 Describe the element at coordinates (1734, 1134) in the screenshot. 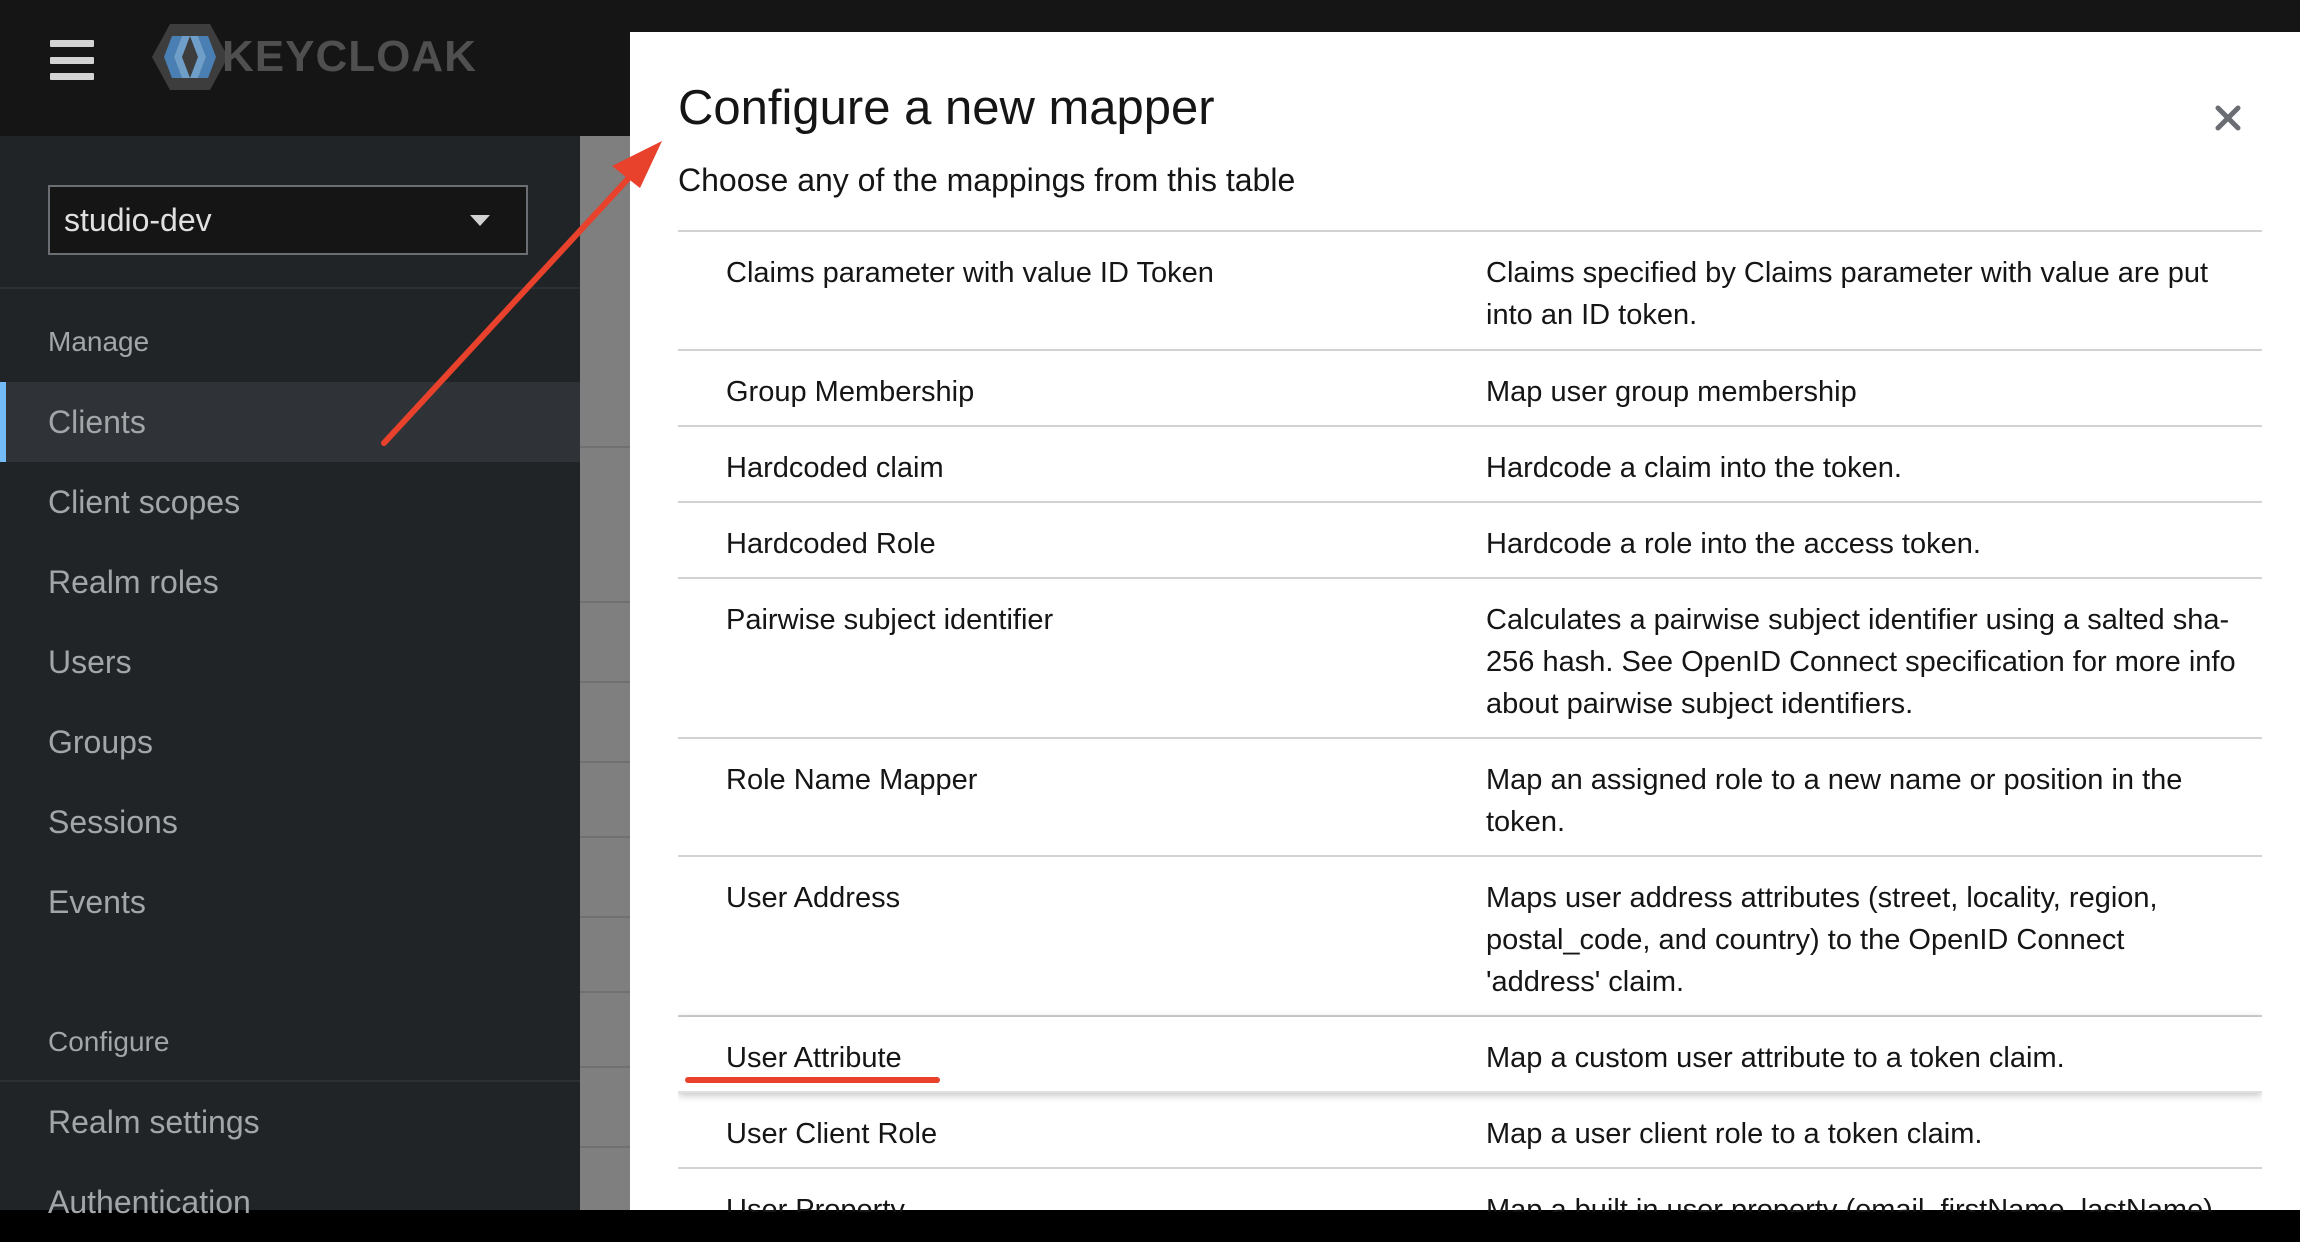

I see `mapper-description: Map a user client role to a token claim.` at that location.